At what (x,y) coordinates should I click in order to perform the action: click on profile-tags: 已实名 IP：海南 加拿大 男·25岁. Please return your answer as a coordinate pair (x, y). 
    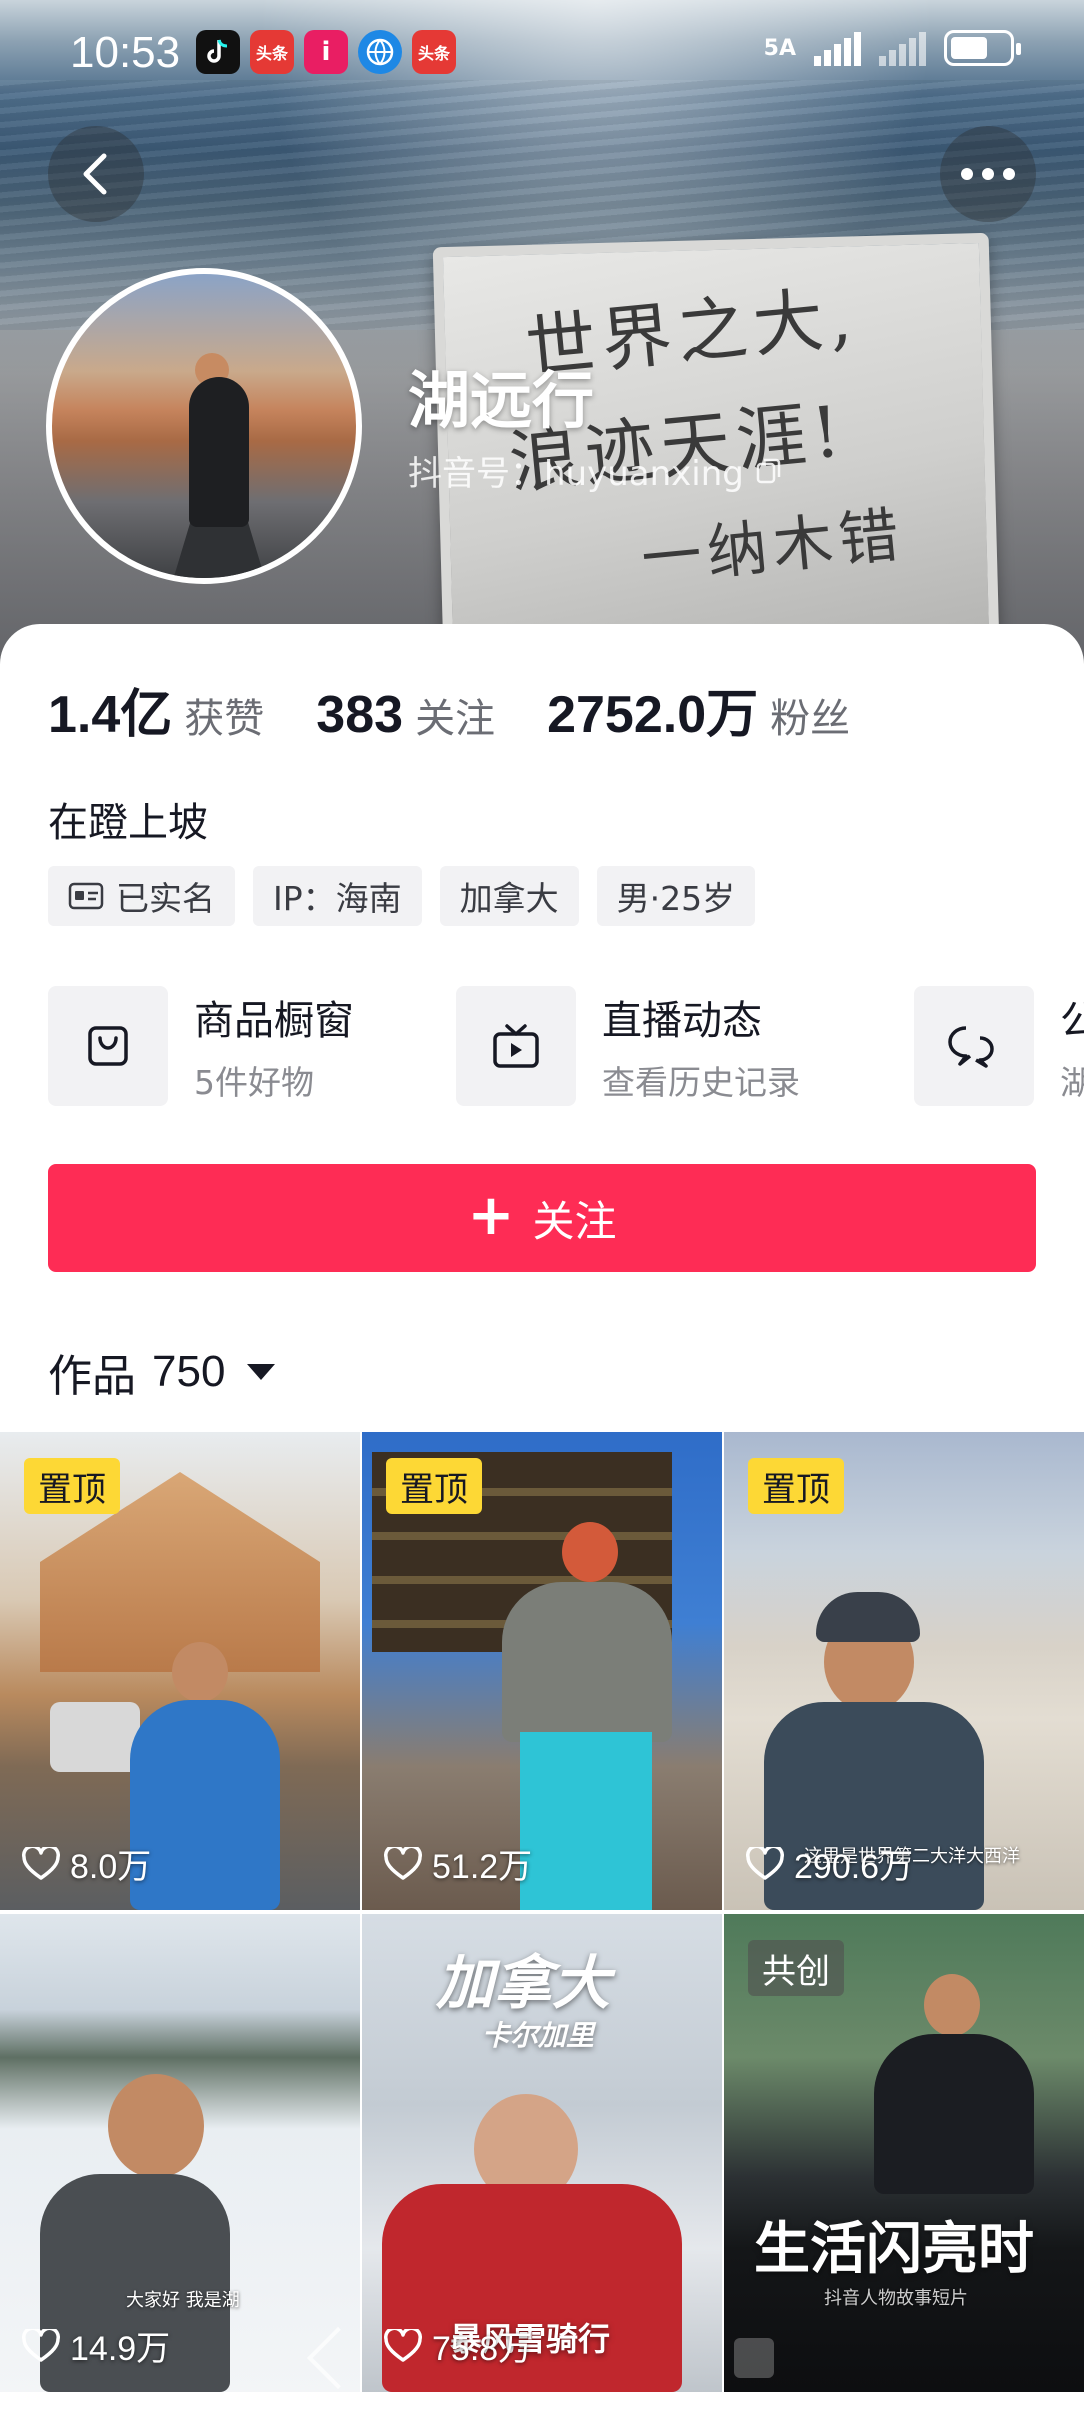
    Looking at the image, I should click on (402, 896).